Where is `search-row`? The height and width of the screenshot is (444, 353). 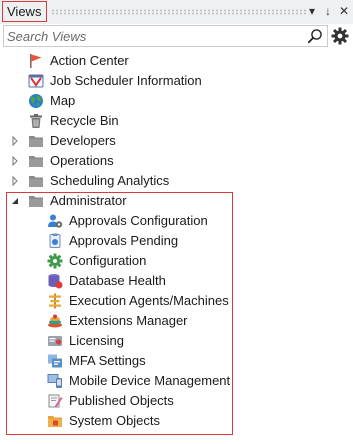
search-row is located at coordinates (176, 37).